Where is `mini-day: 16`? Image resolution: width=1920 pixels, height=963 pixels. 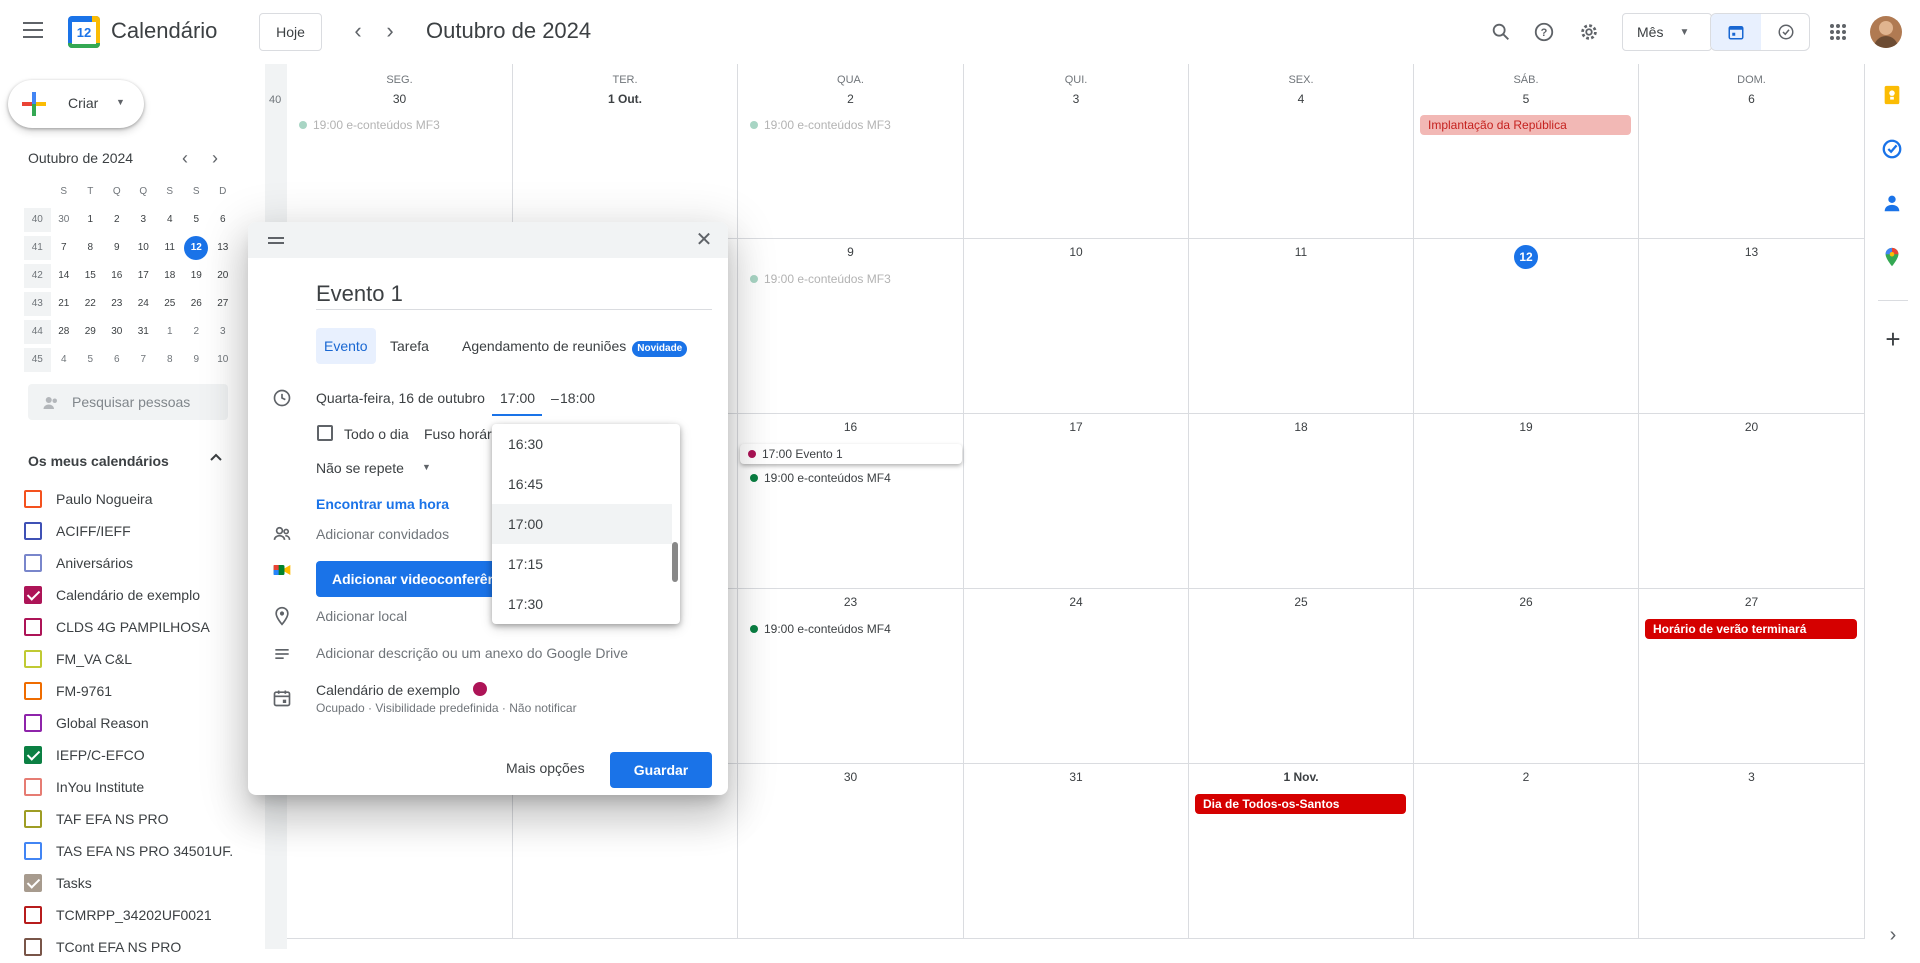 mini-day: 16 is located at coordinates (117, 276).